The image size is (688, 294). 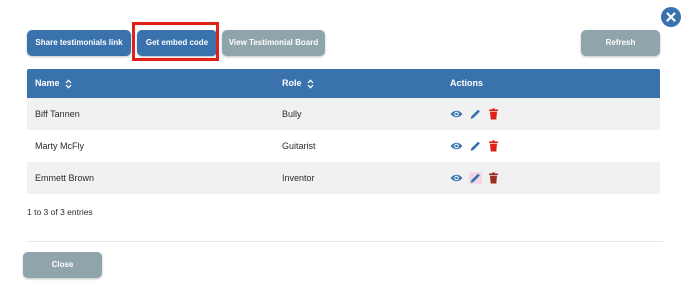 I want to click on header-actions: Actions, so click(x=467, y=83).